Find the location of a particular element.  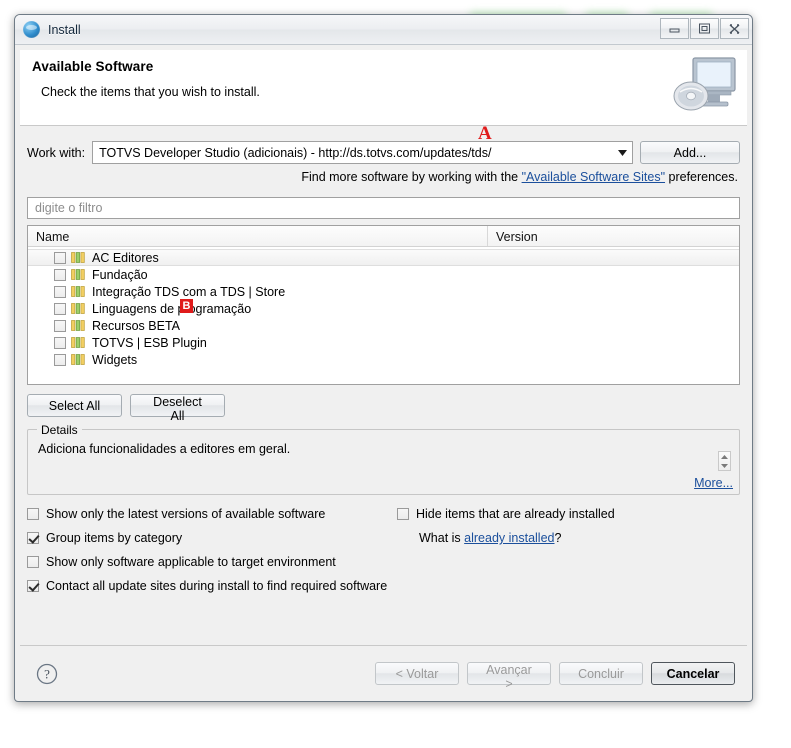

table-row: Widgets is located at coordinates (383, 359).